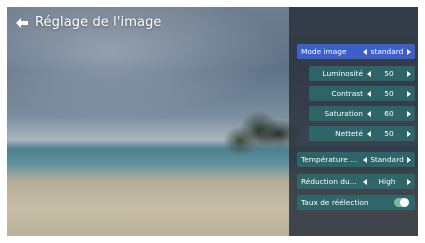 This screenshot has height=243, width=425. I want to click on setting-value: High, so click(387, 181).